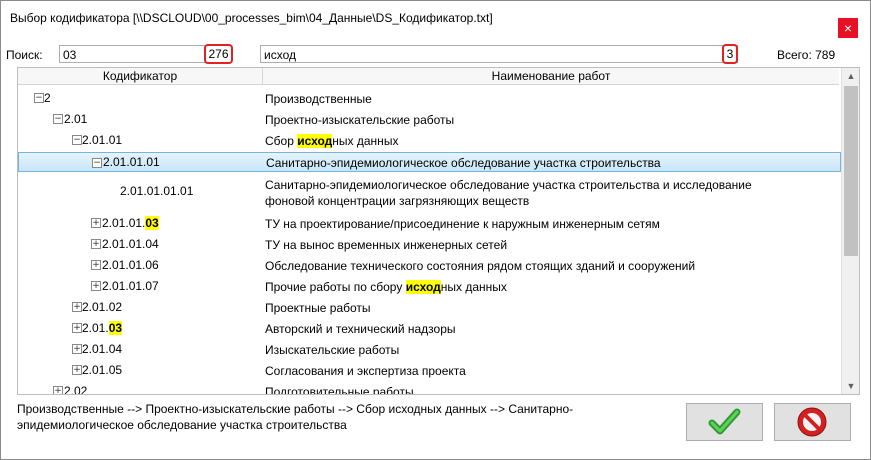 Image resolution: width=871 pixels, height=460 pixels. I want to click on row-name: ТУ на вынос временных инженерных сетей, so click(386, 245).